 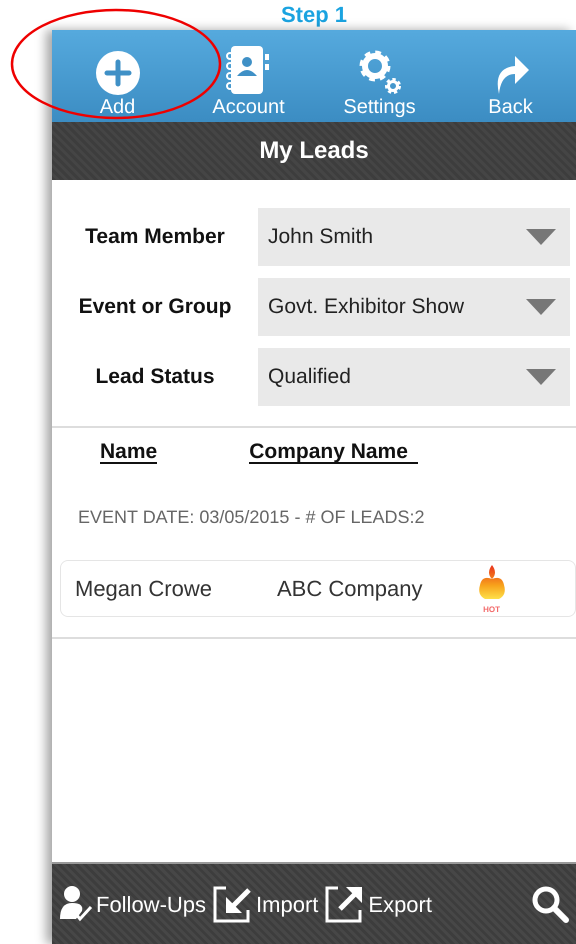 I want to click on filter-label: Team Member, so click(x=155, y=237).